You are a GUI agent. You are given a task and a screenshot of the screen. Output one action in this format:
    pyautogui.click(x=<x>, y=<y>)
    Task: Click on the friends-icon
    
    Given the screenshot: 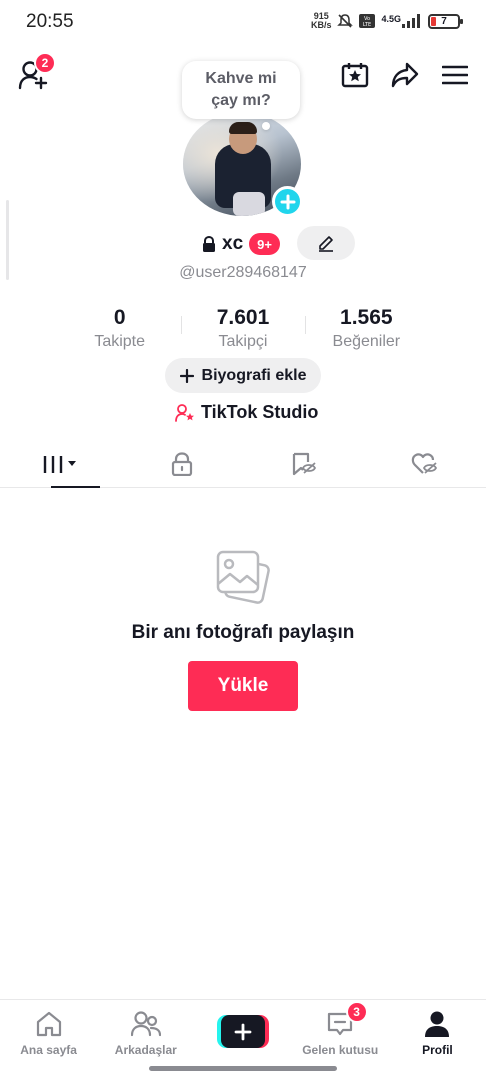 What is the action you would take?
    pyautogui.click(x=145, y=1024)
    